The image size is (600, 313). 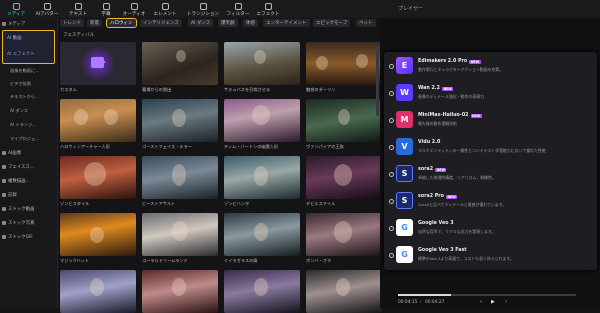 I want to click on tab-epic-morph: エピックモーフ, so click(x=332, y=23).